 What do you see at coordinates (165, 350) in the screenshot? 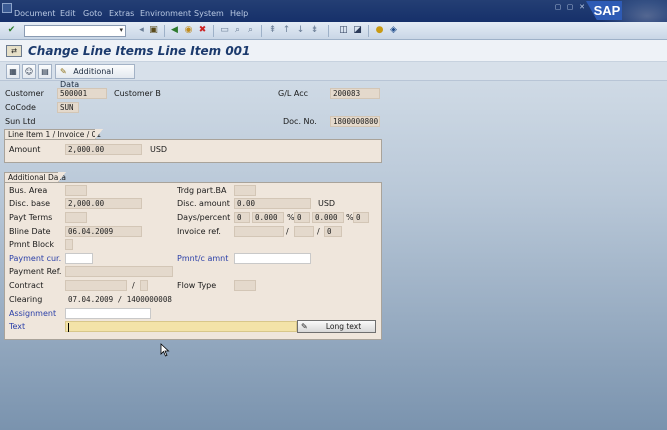
I see `mouse-cursor-icon` at bounding box center [165, 350].